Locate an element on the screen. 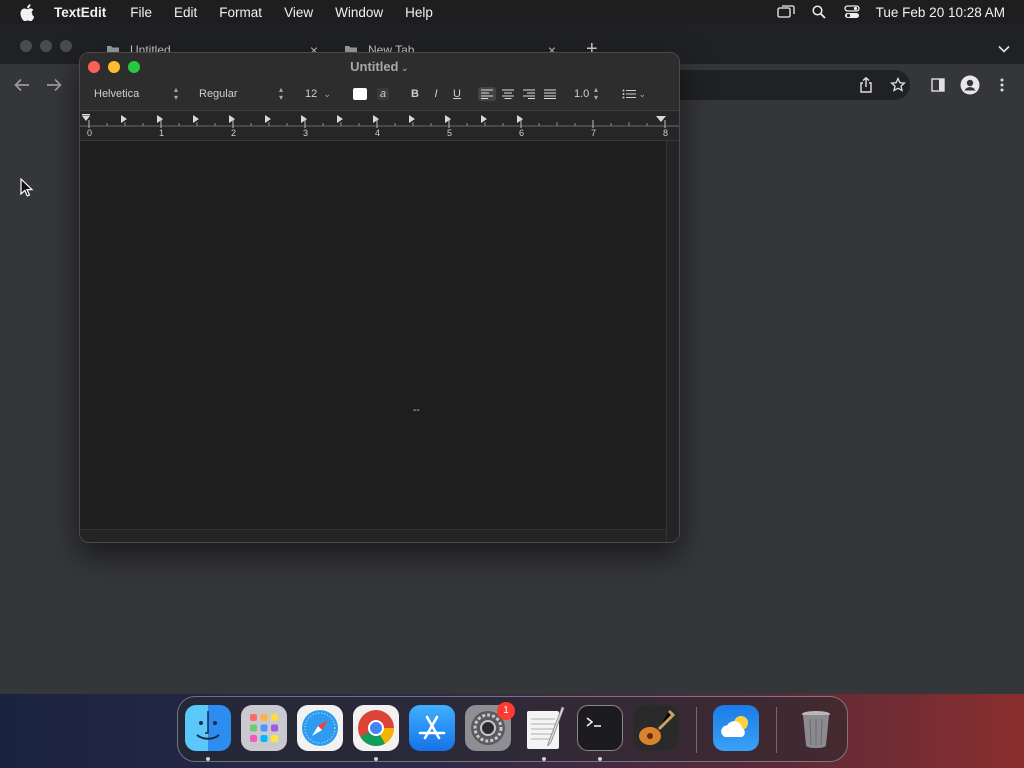 Image resolution: width=1024 pixels, height=768 pixels. ruler-number: 4 is located at coordinates (378, 133).